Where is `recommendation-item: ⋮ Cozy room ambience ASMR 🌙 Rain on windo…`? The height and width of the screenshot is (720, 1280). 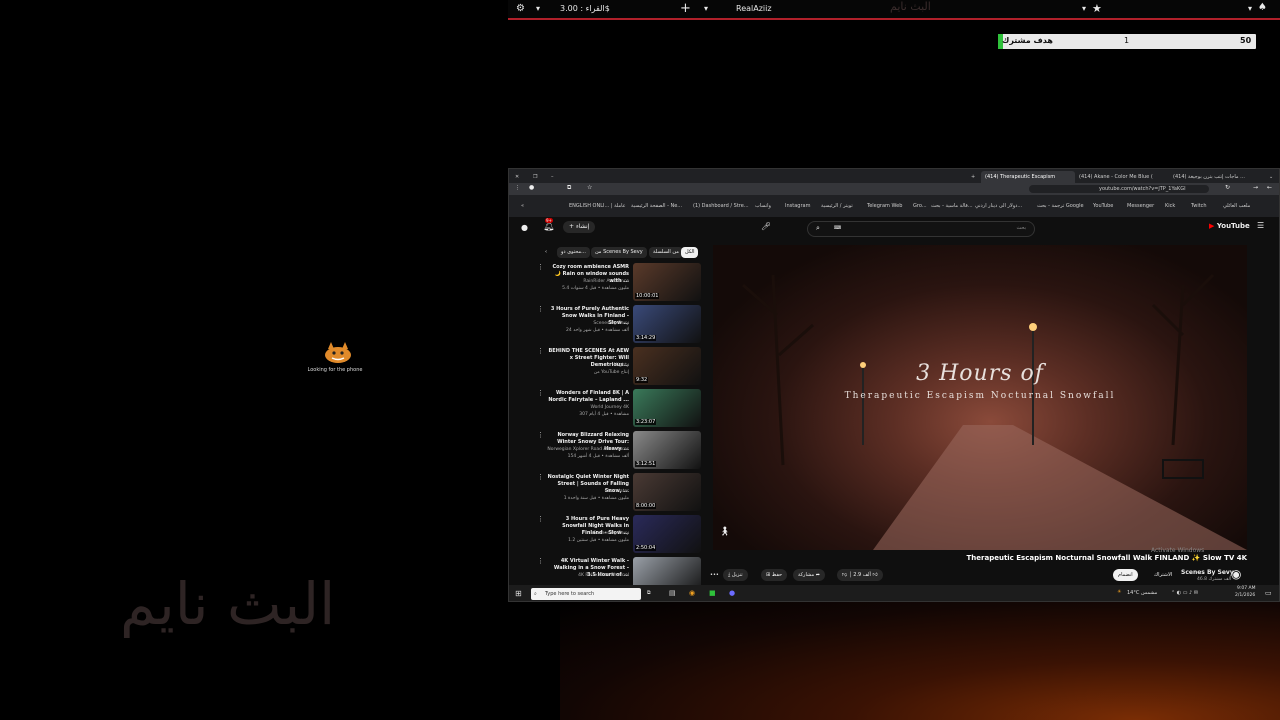 recommendation-item: ⋮ Cozy room ambience ASMR 🌙 Rain on windo… is located at coordinates (616, 283).